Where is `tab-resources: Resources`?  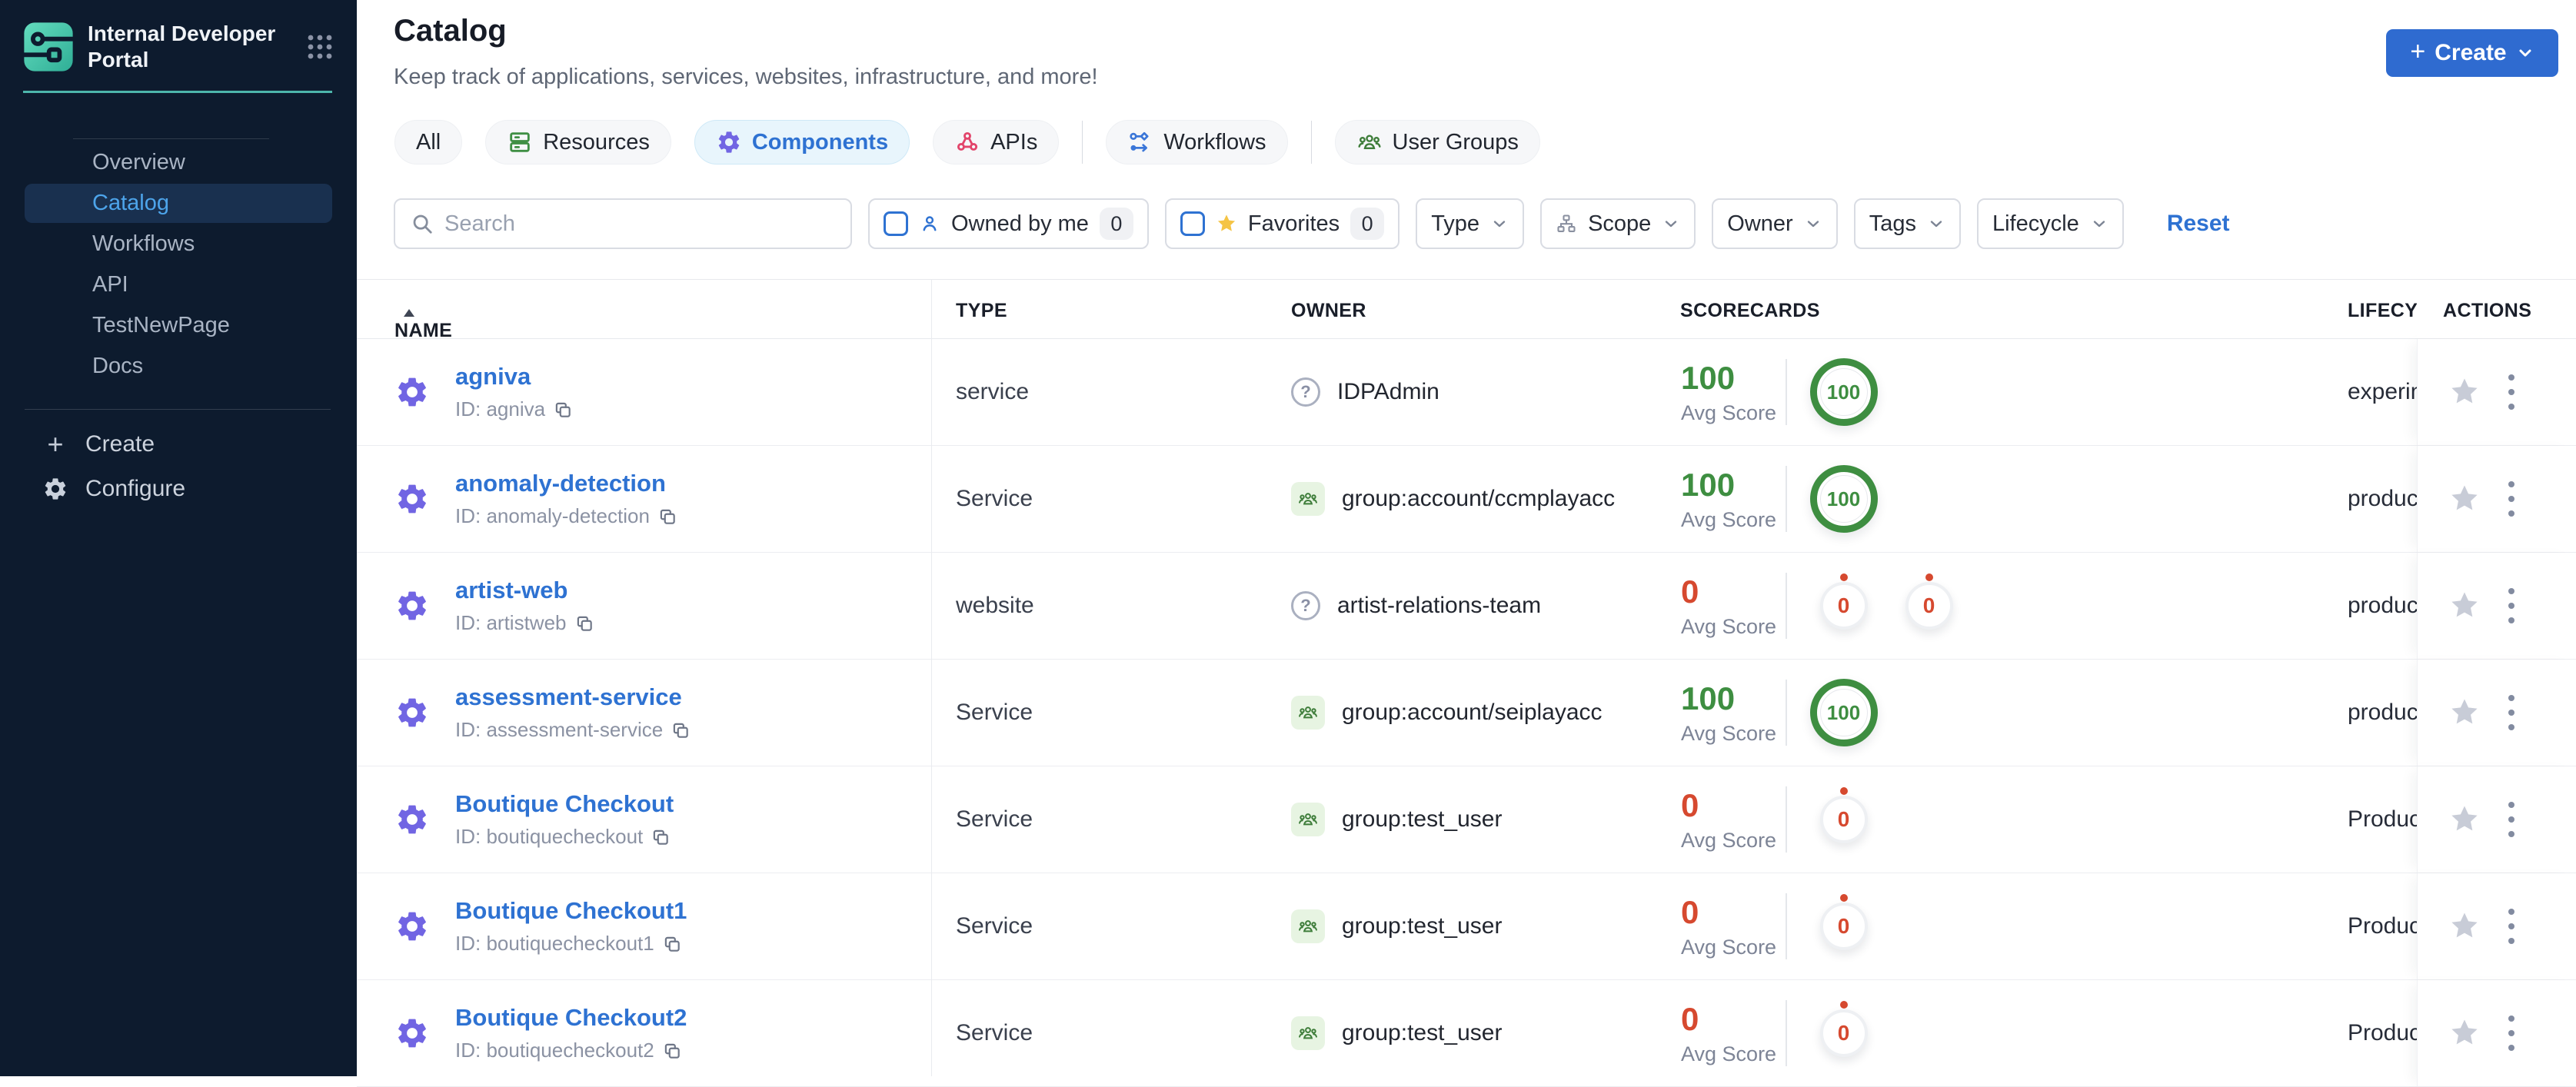 tab-resources: Resources is located at coordinates (578, 142).